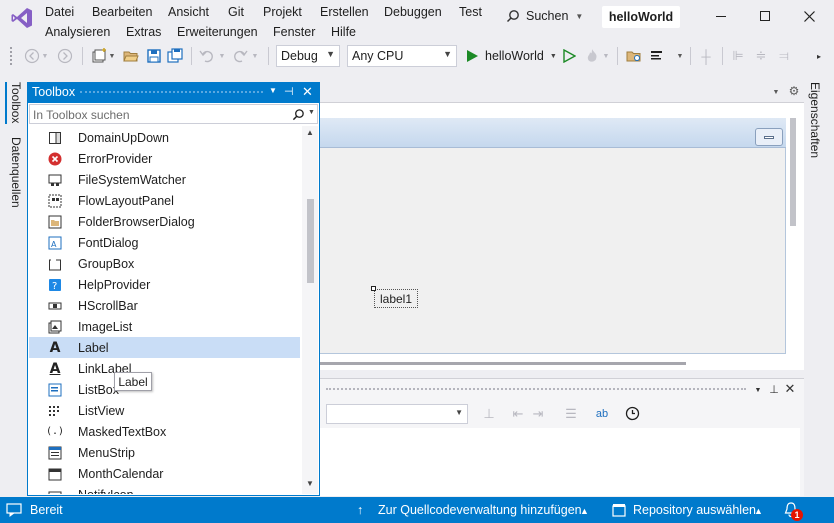 The image size is (834, 523). What do you see at coordinates (55, 180) in the screenshot?
I see `filesystemwatcher-icon` at bounding box center [55, 180].